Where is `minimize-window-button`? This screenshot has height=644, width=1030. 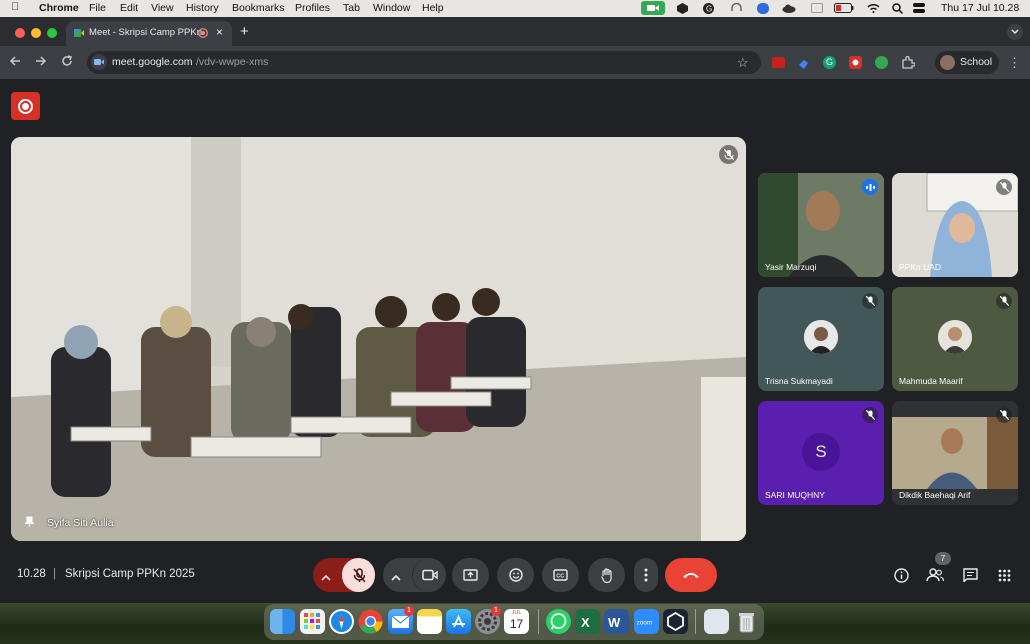 minimize-window-button is located at coordinates (36, 33).